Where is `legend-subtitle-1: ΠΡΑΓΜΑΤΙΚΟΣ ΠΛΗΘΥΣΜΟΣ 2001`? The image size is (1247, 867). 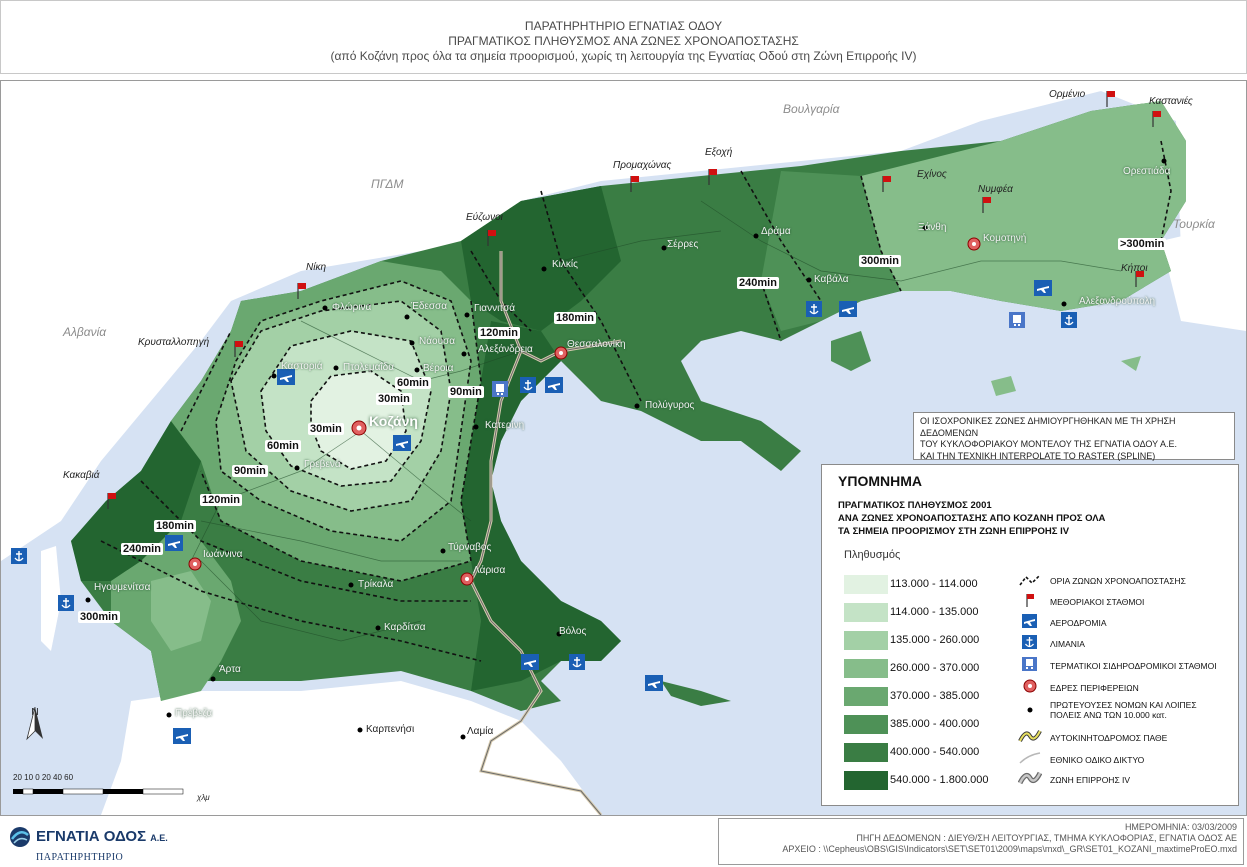 legend-subtitle-1: ΠΡΑΓΜΑΤΙΚΟΣ ΠΛΗΘΥΣΜΟΣ 2001 is located at coordinates (915, 505).